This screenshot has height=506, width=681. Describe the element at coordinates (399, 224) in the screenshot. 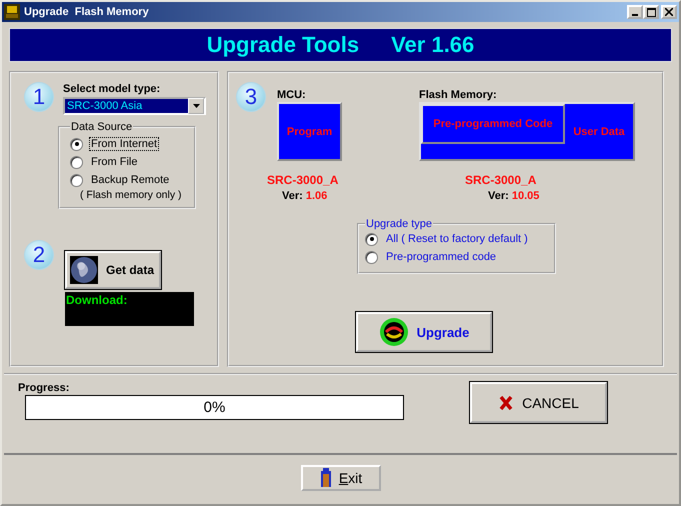

I see `group-legend: Upgrade type` at that location.